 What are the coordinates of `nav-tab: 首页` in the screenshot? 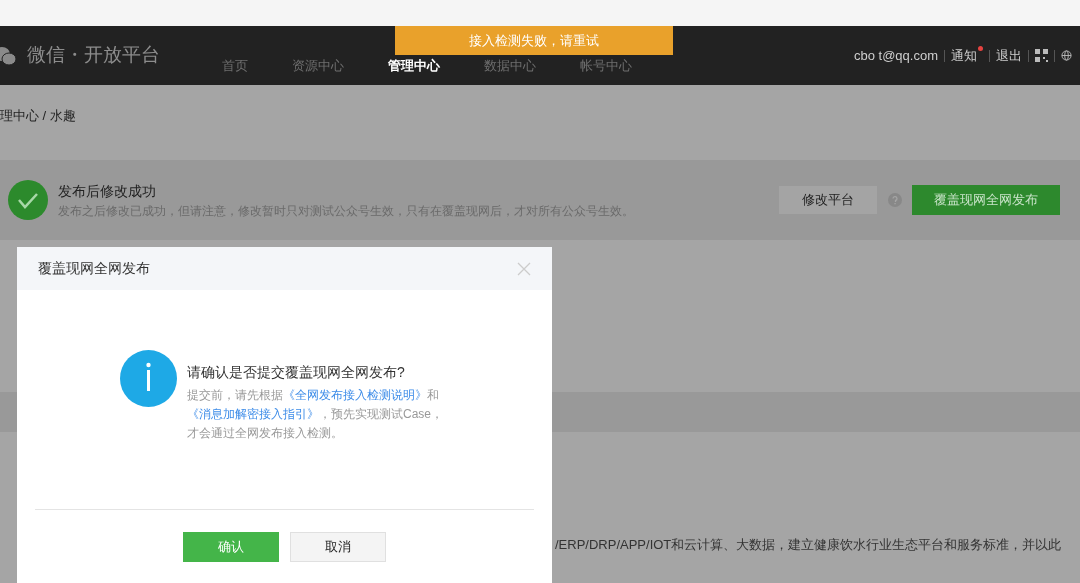 It's located at (235, 65).